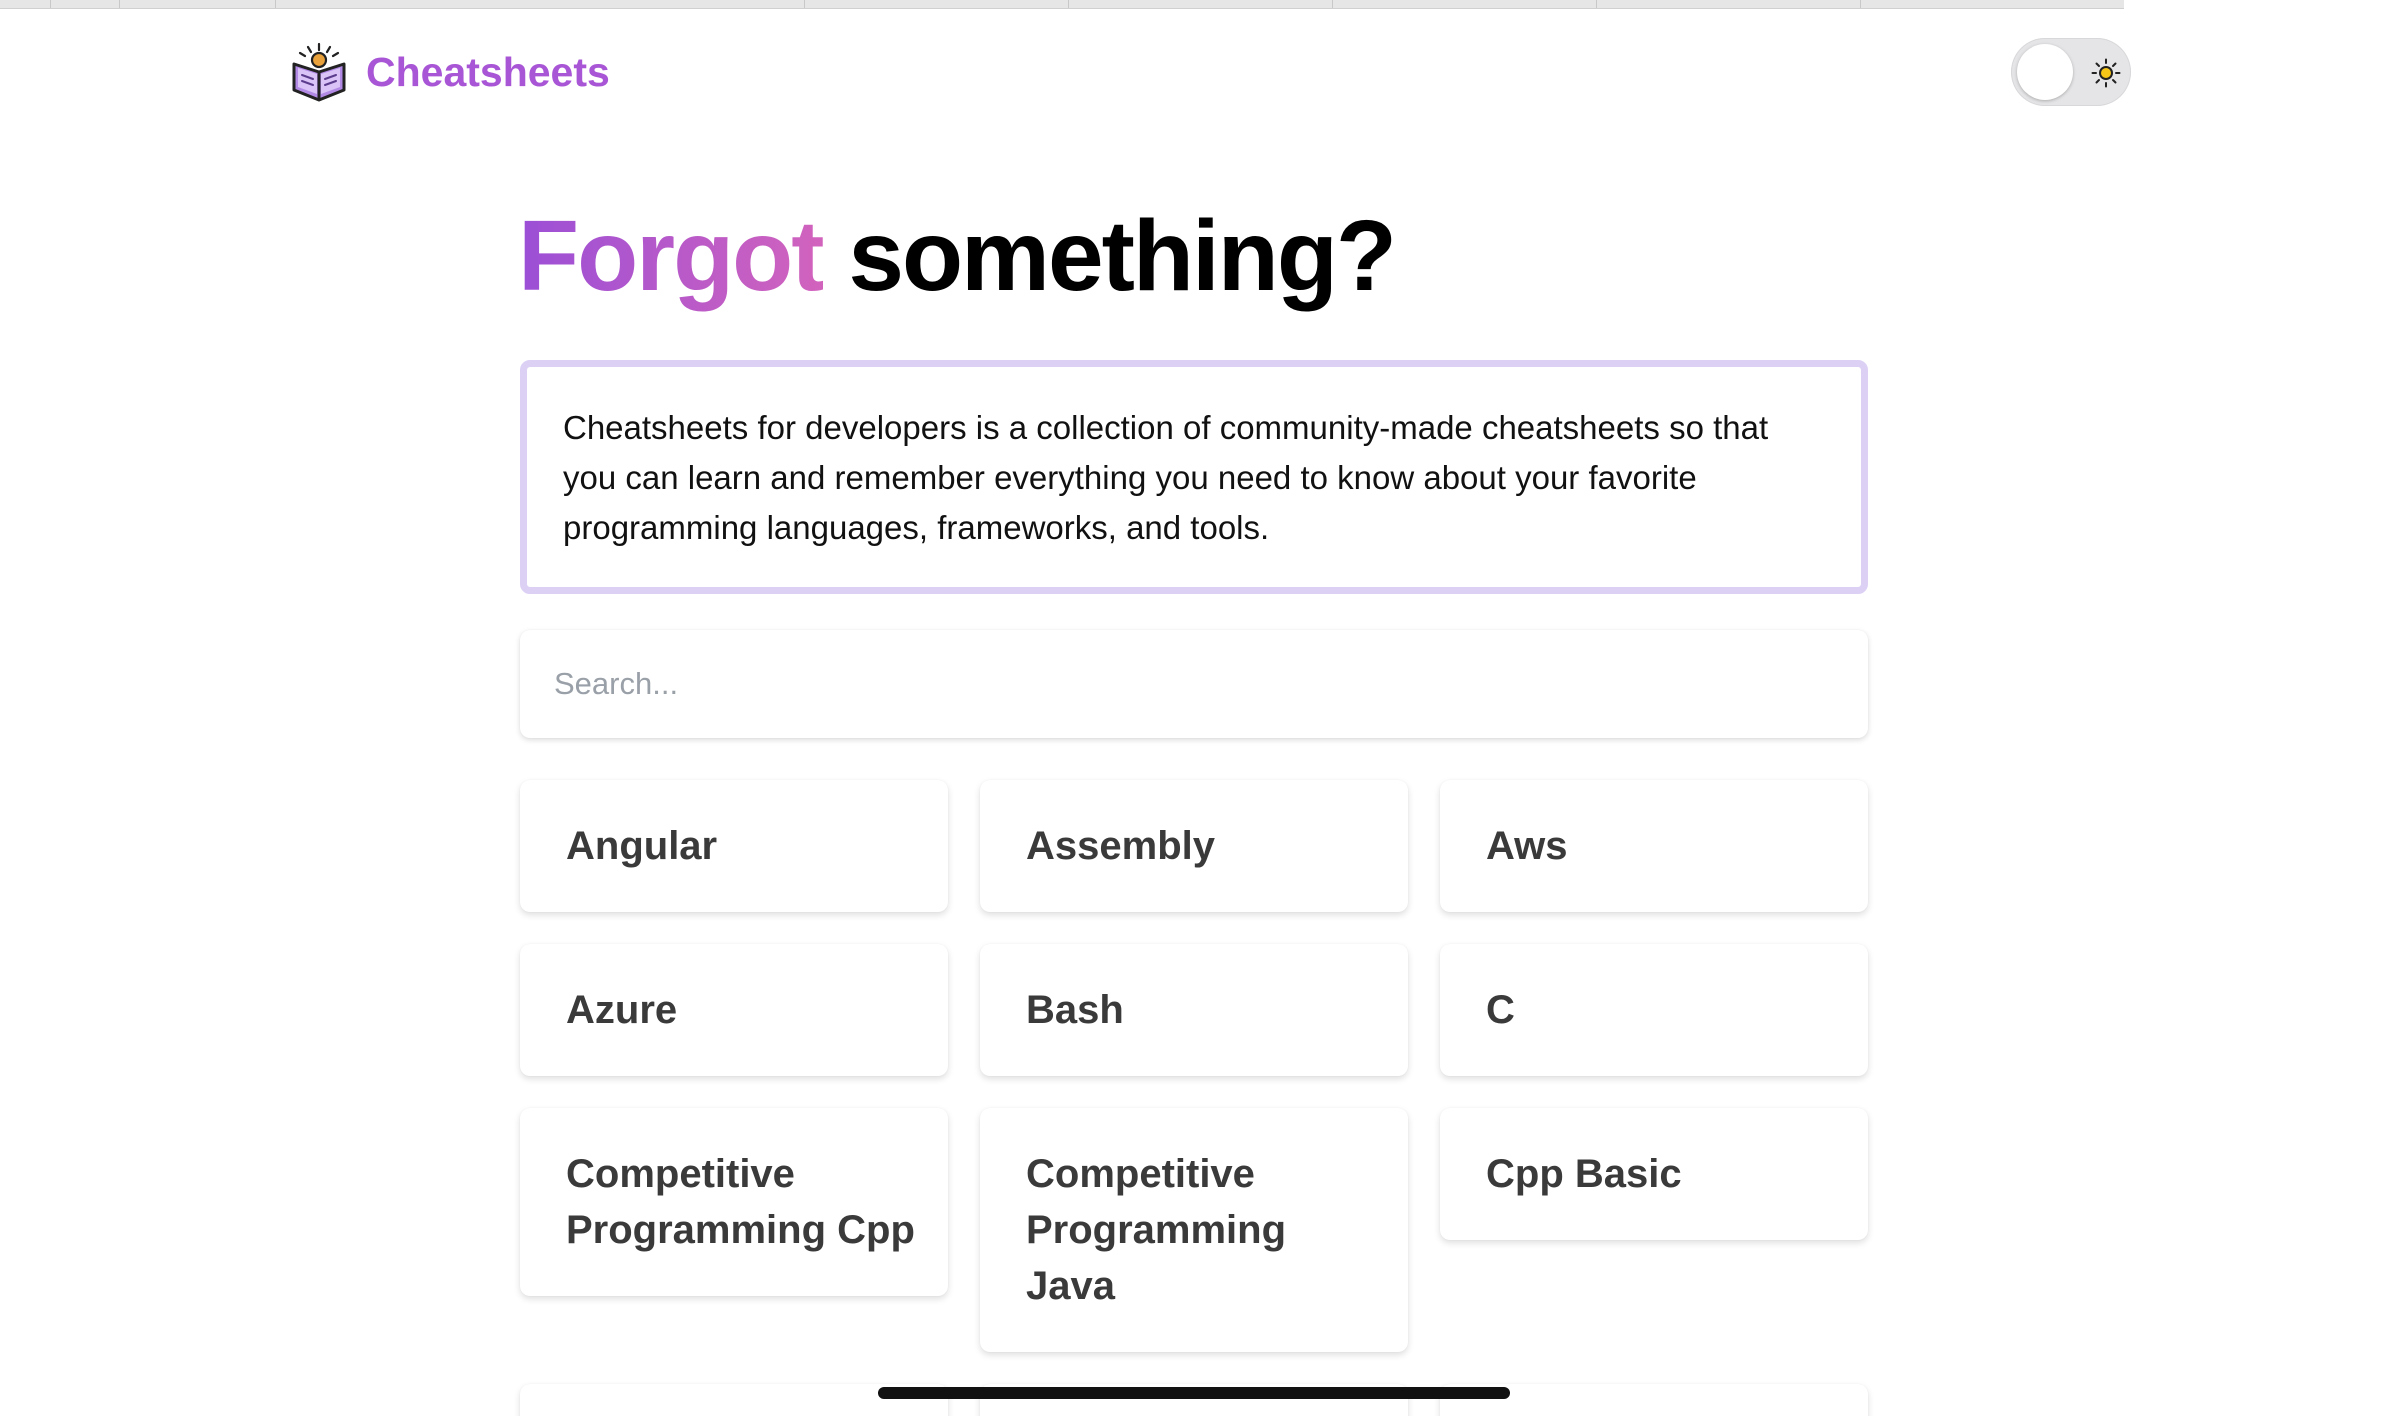 This screenshot has width=2388, height=1416. What do you see at coordinates (1194, 1010) in the screenshot?
I see `cheatsheet-card-bash: Bash` at bounding box center [1194, 1010].